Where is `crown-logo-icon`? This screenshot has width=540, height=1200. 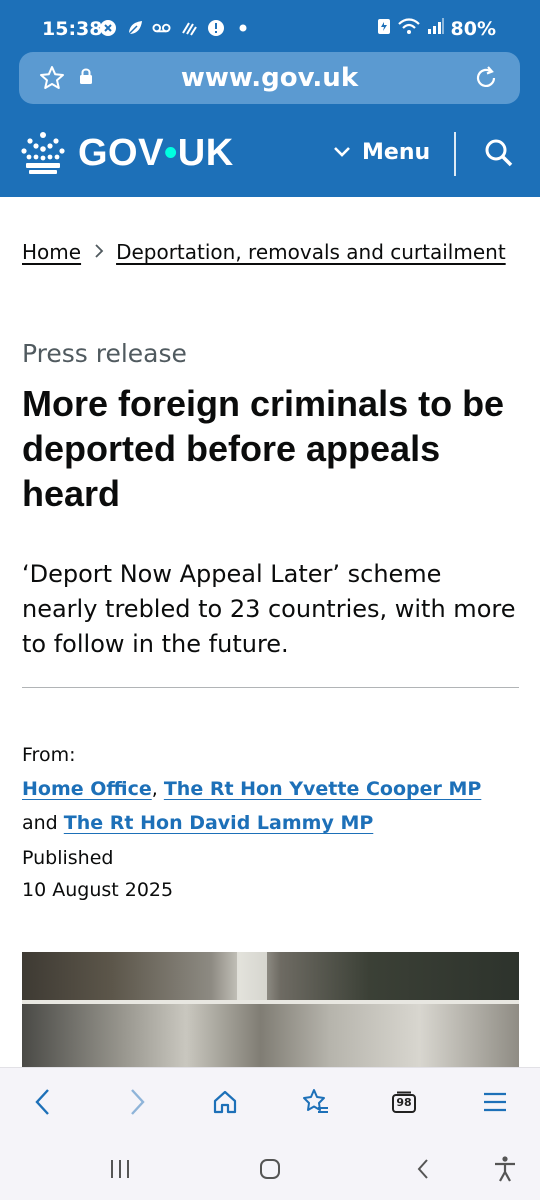 crown-logo-icon is located at coordinates (43, 155).